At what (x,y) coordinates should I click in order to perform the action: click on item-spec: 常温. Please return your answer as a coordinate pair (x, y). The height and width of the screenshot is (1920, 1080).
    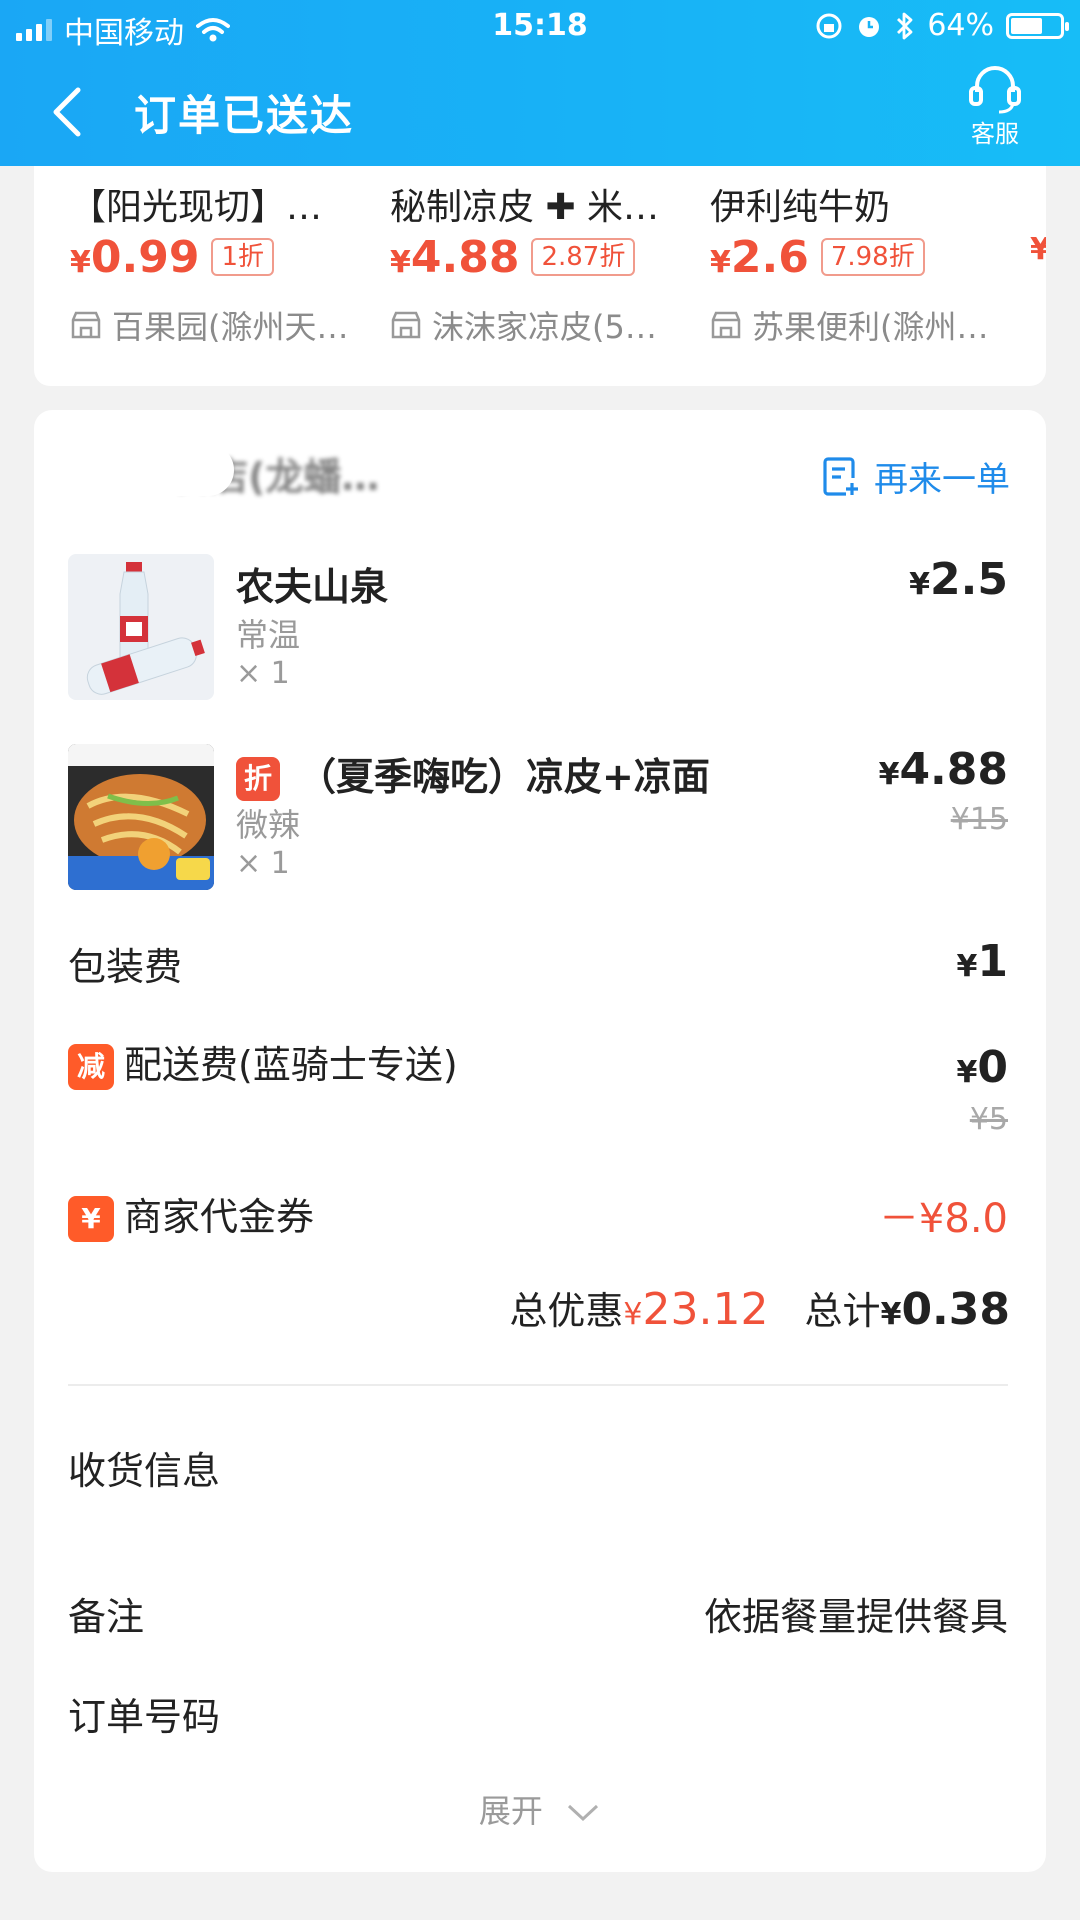
    Looking at the image, I should click on (268, 635).